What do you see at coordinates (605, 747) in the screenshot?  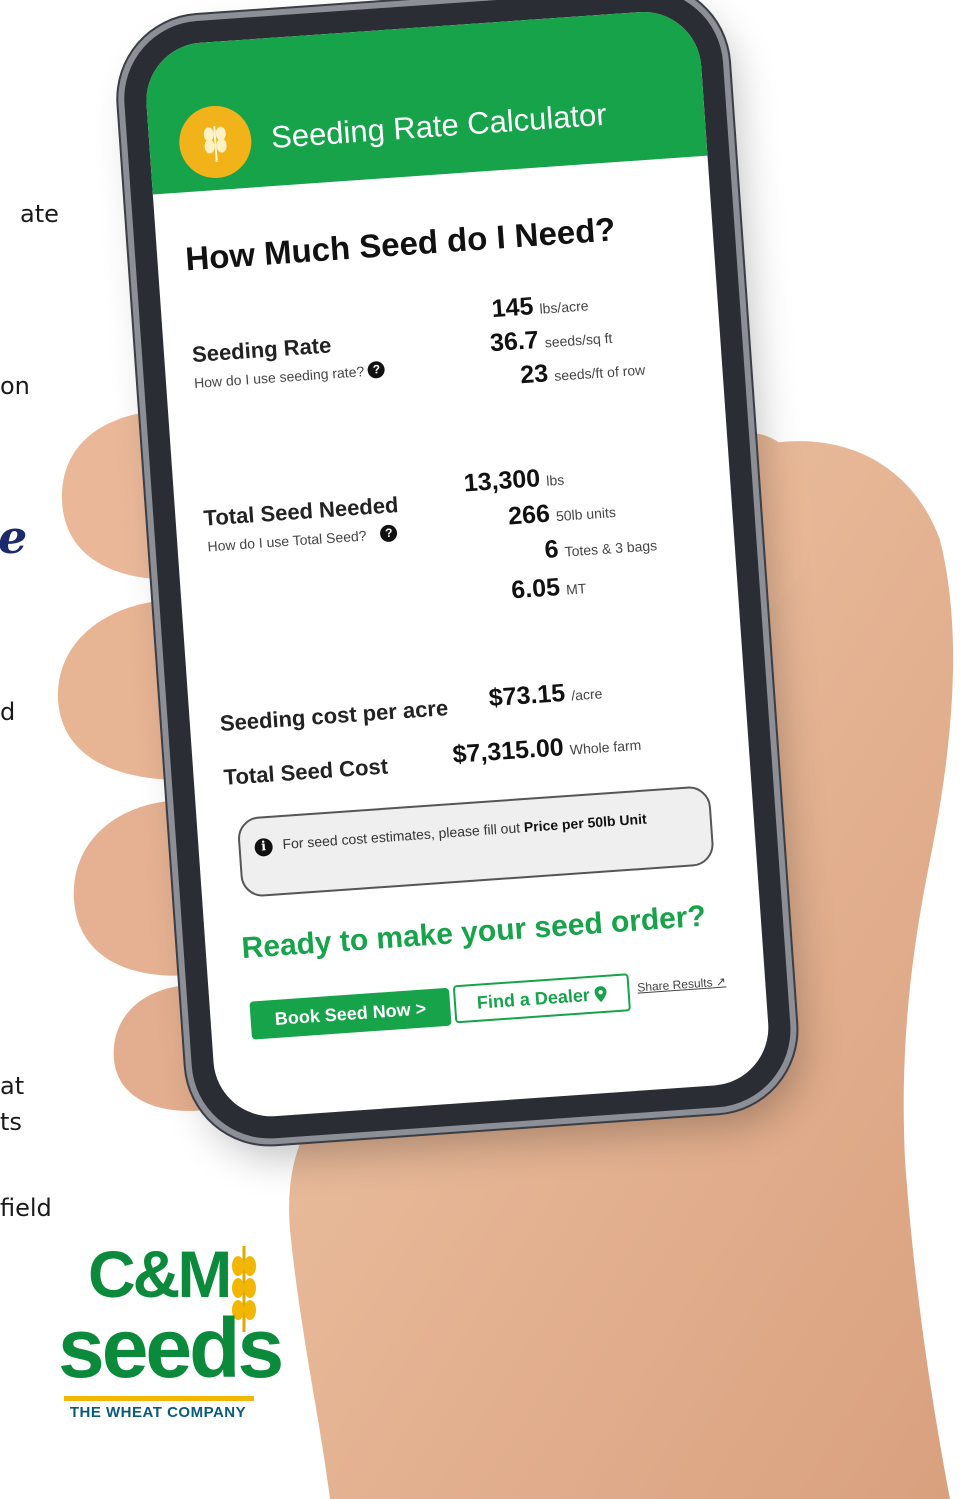 I see `value-unit: Whole farm` at bounding box center [605, 747].